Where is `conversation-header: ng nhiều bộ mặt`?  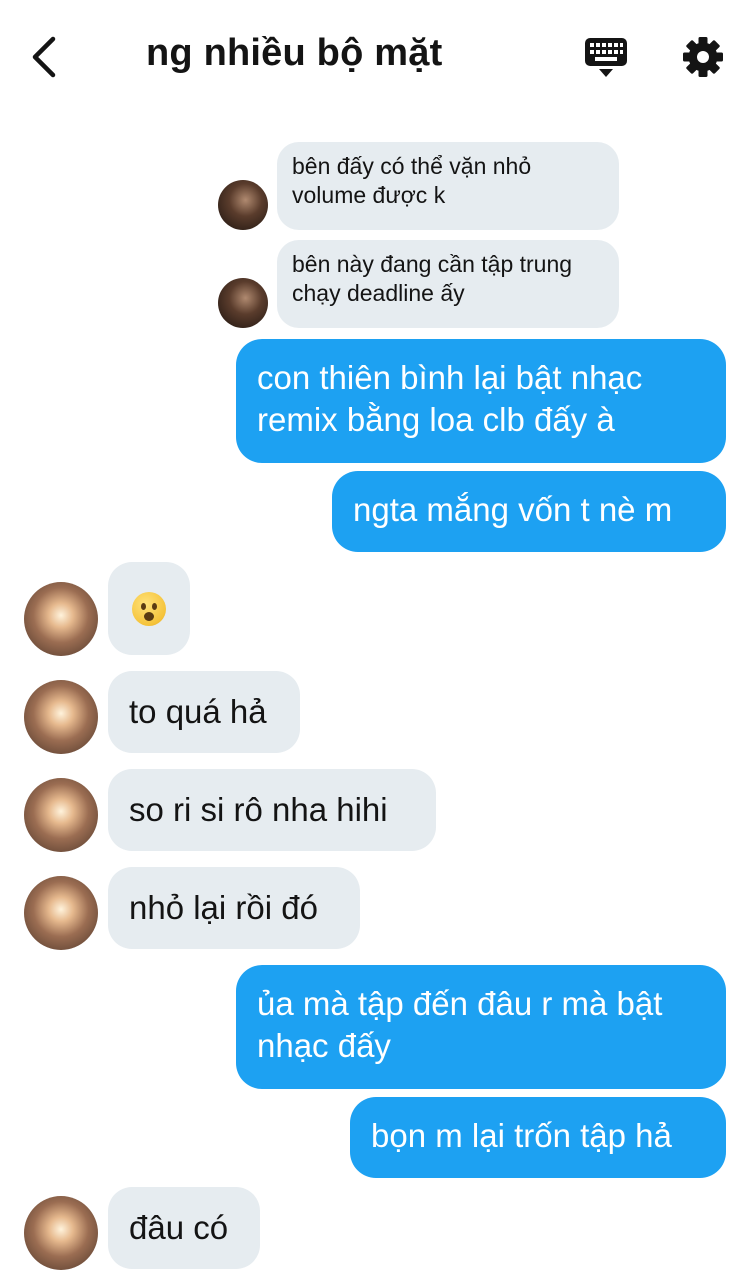
conversation-header: ng nhiều bộ mặt is located at coordinates (375, 56).